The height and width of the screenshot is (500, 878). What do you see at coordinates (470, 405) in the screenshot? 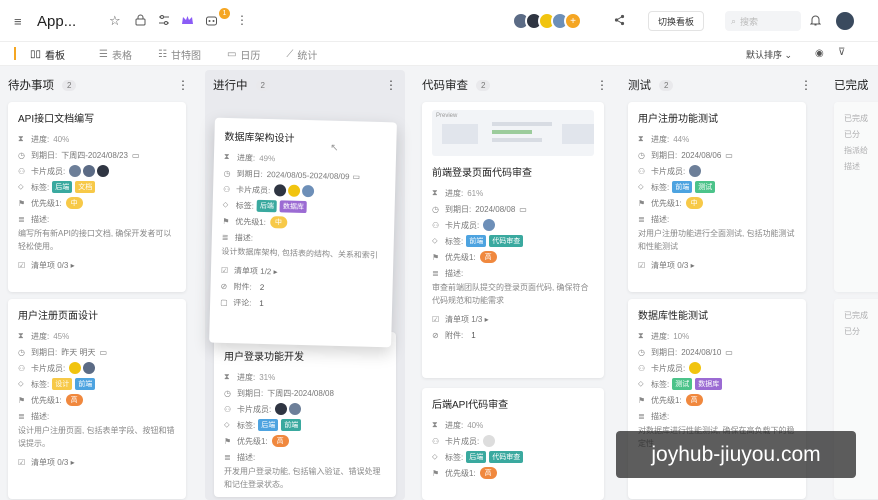
I see `card-title: 后端API代码审查` at bounding box center [470, 405].